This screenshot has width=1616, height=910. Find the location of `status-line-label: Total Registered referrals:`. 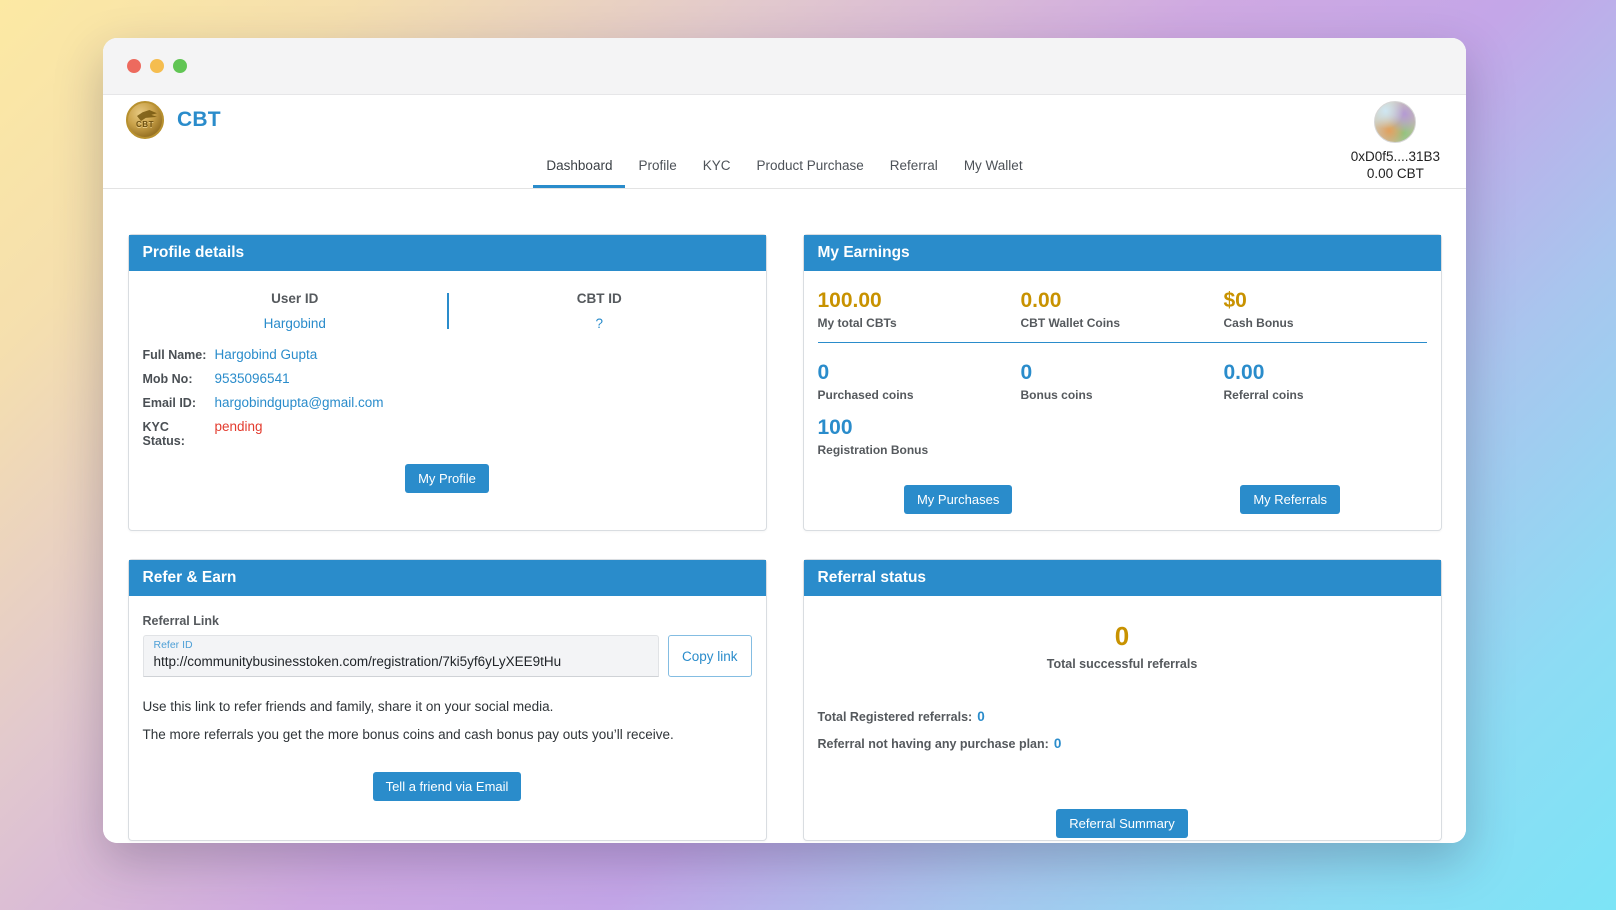

status-line-label: Total Registered referrals: is located at coordinates (895, 717).